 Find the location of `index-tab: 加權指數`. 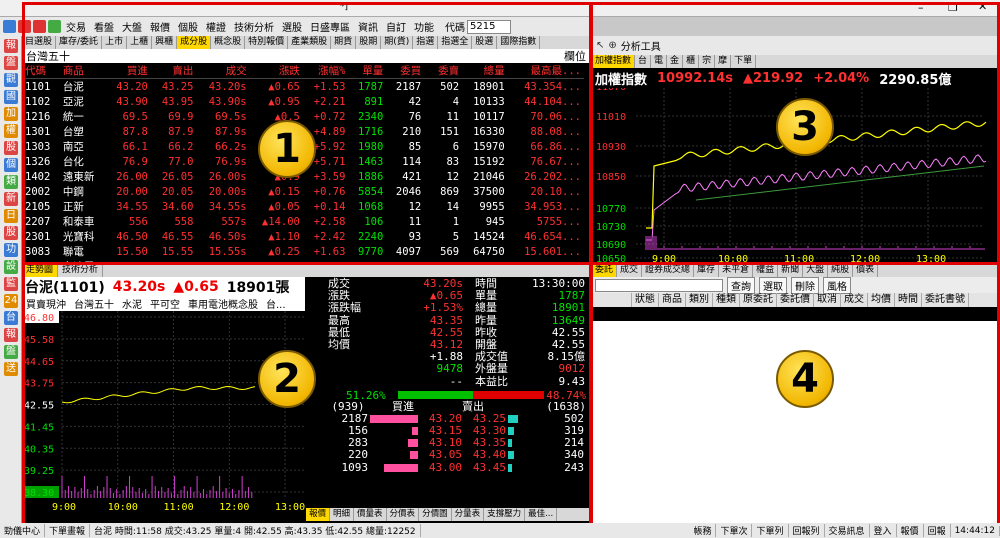

index-tab: 加權指數 is located at coordinates (614, 61).